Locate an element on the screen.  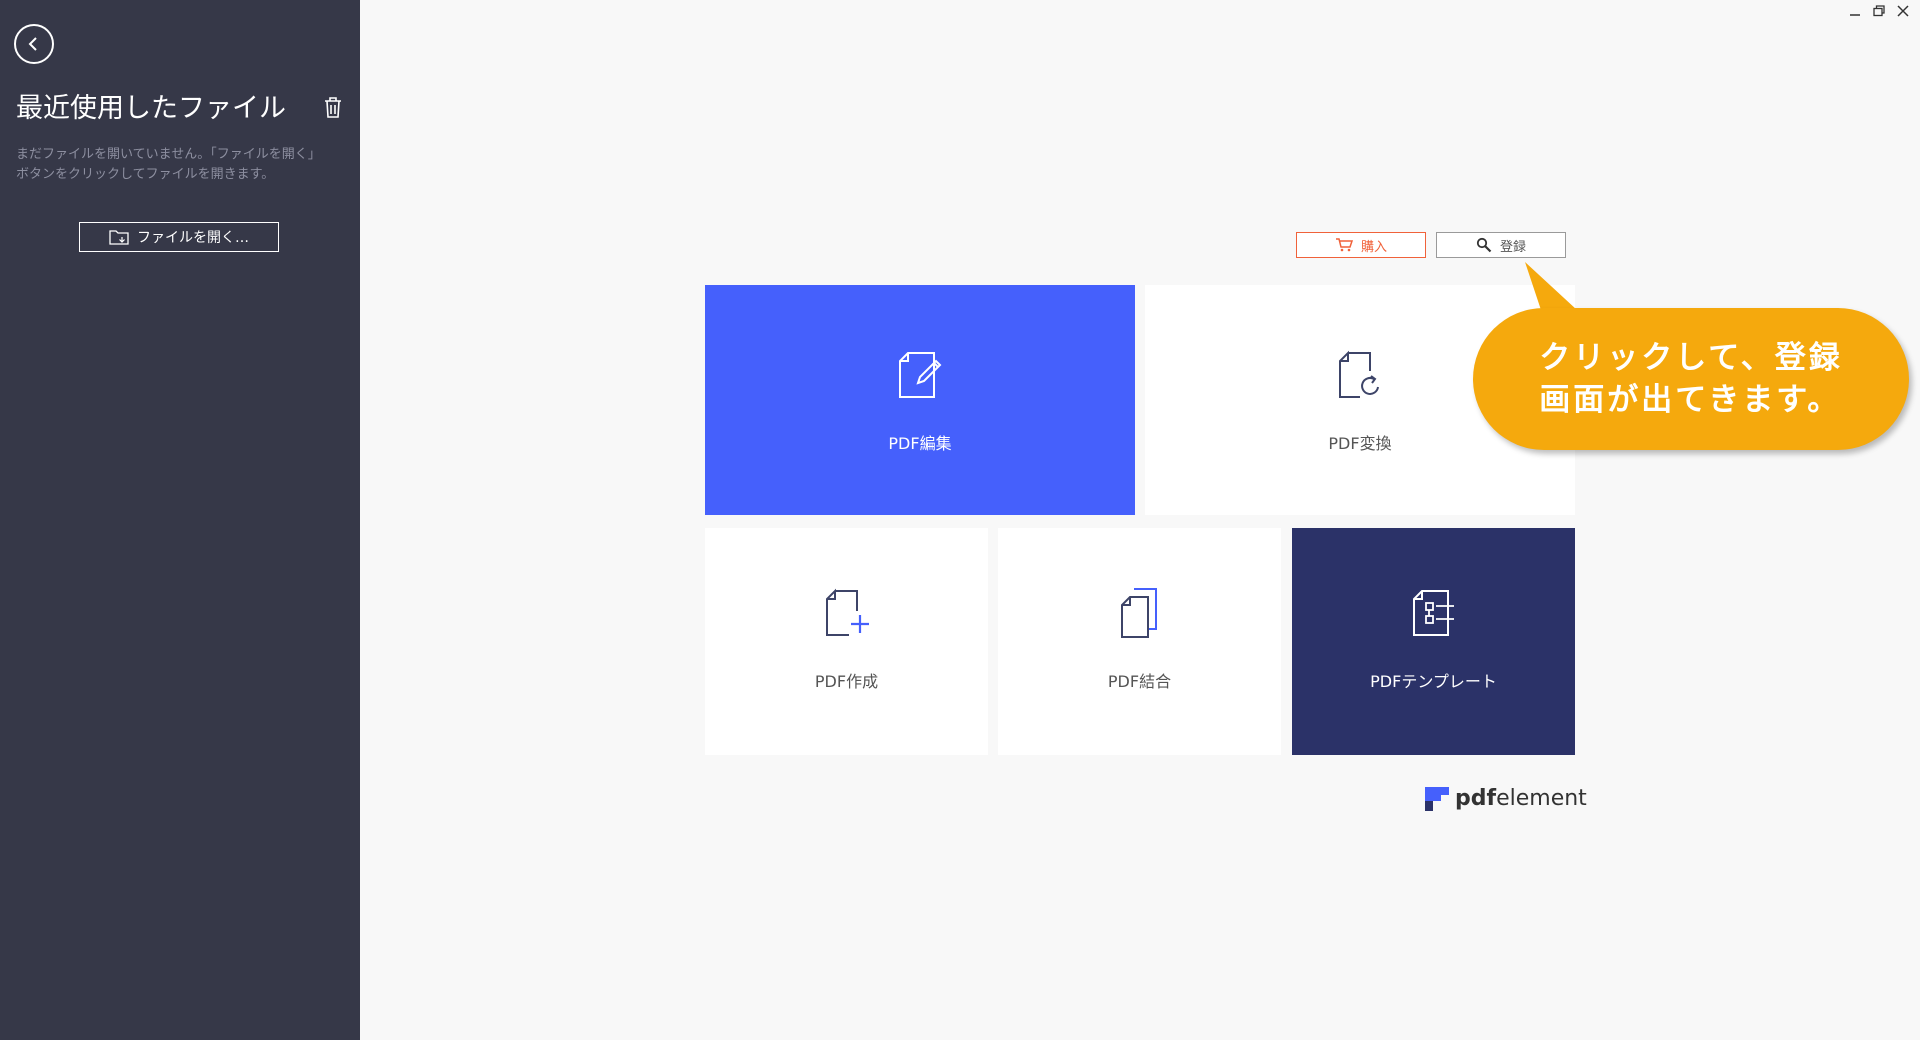
callout-text: クリックして、登録 画面が出てきます。 is located at coordinates (1691, 379).